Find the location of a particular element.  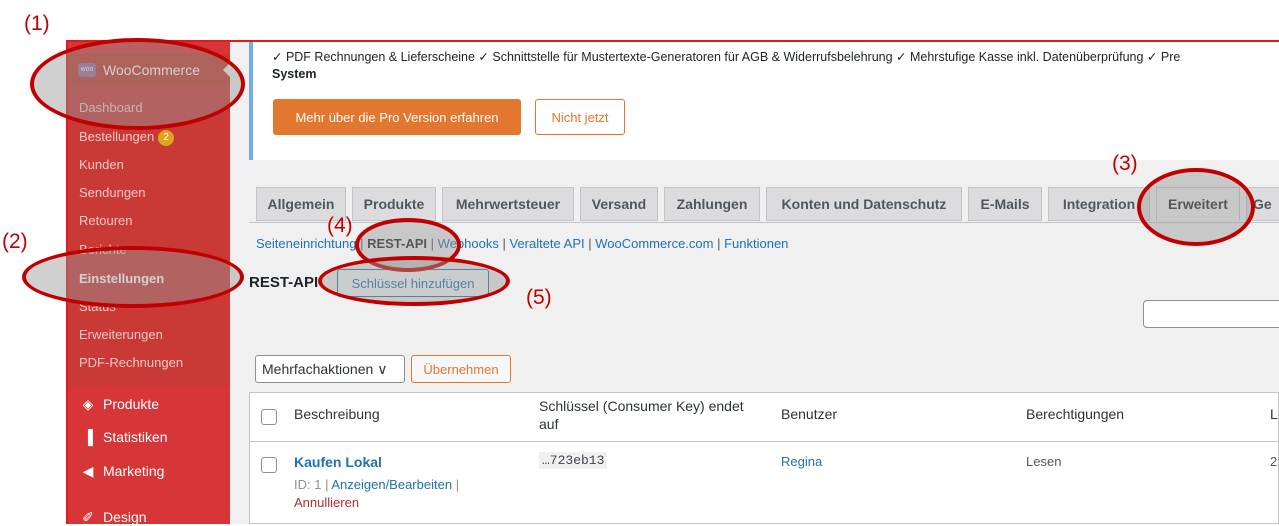

sidebar-item-design: ✐ Design is located at coordinates (113, 517).